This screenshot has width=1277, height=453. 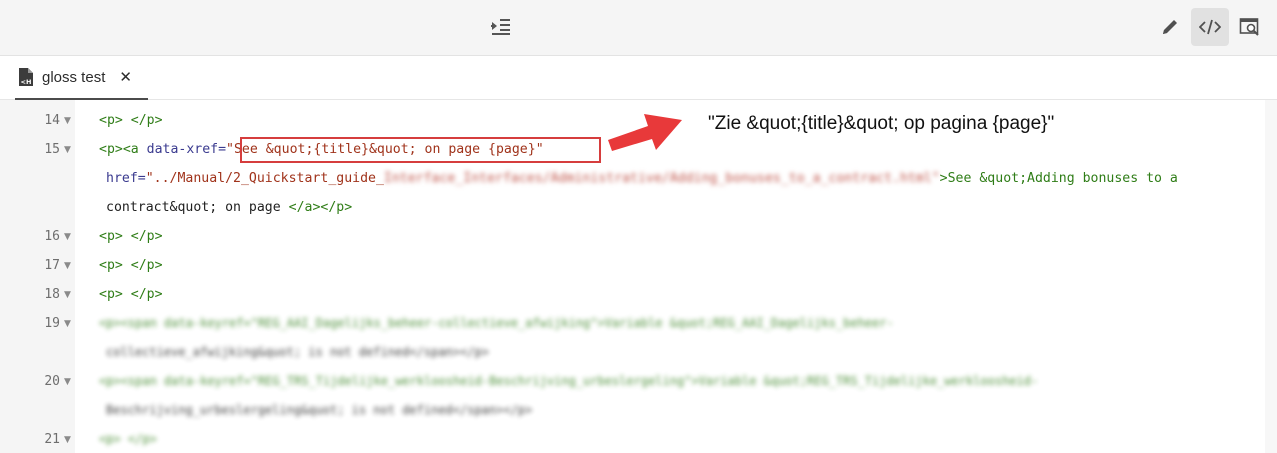 What do you see at coordinates (52, 265) in the screenshot?
I see `line-number: 17` at bounding box center [52, 265].